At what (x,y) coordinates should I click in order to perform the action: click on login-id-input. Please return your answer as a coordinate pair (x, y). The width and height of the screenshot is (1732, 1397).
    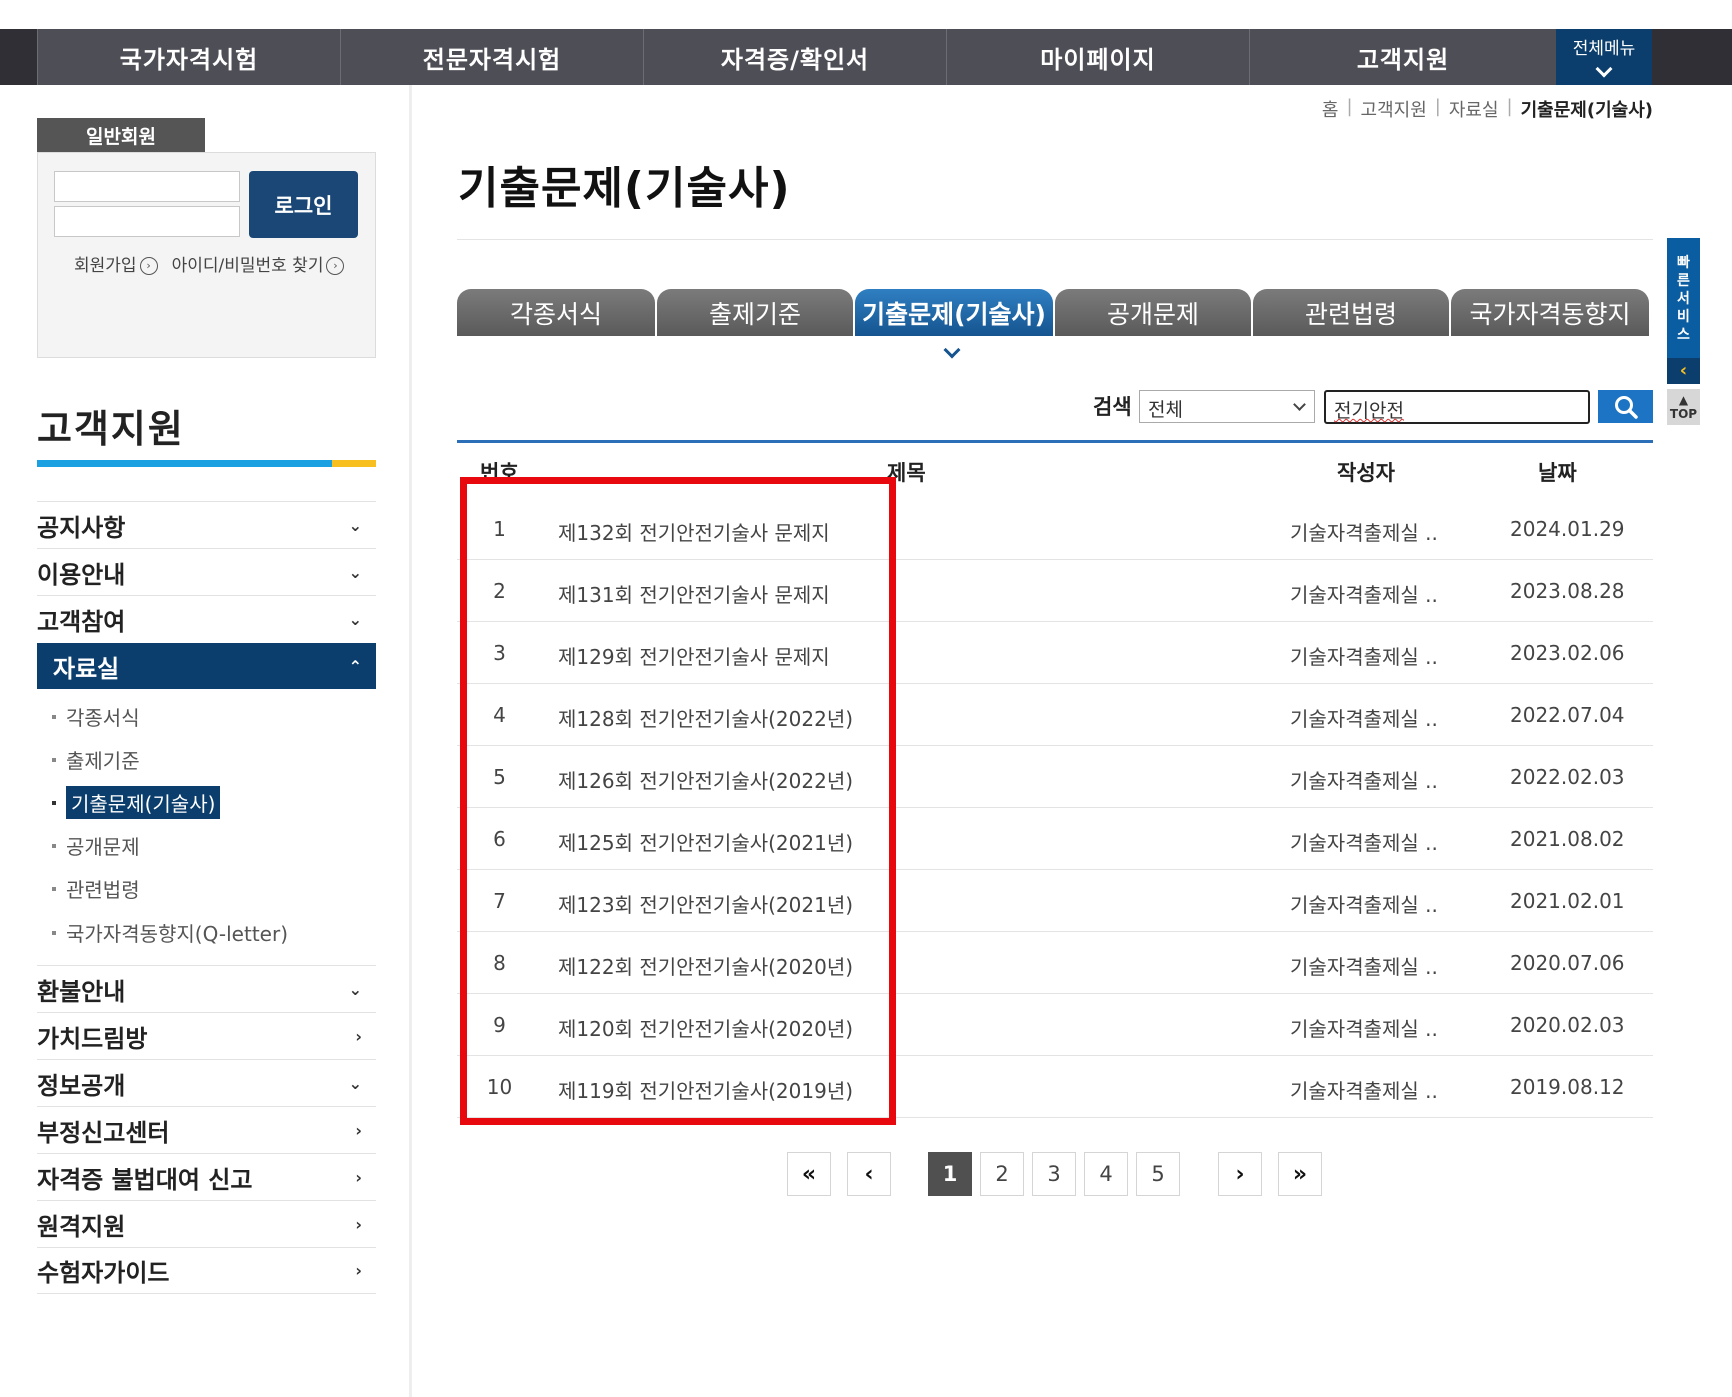
    Looking at the image, I should click on (147, 186).